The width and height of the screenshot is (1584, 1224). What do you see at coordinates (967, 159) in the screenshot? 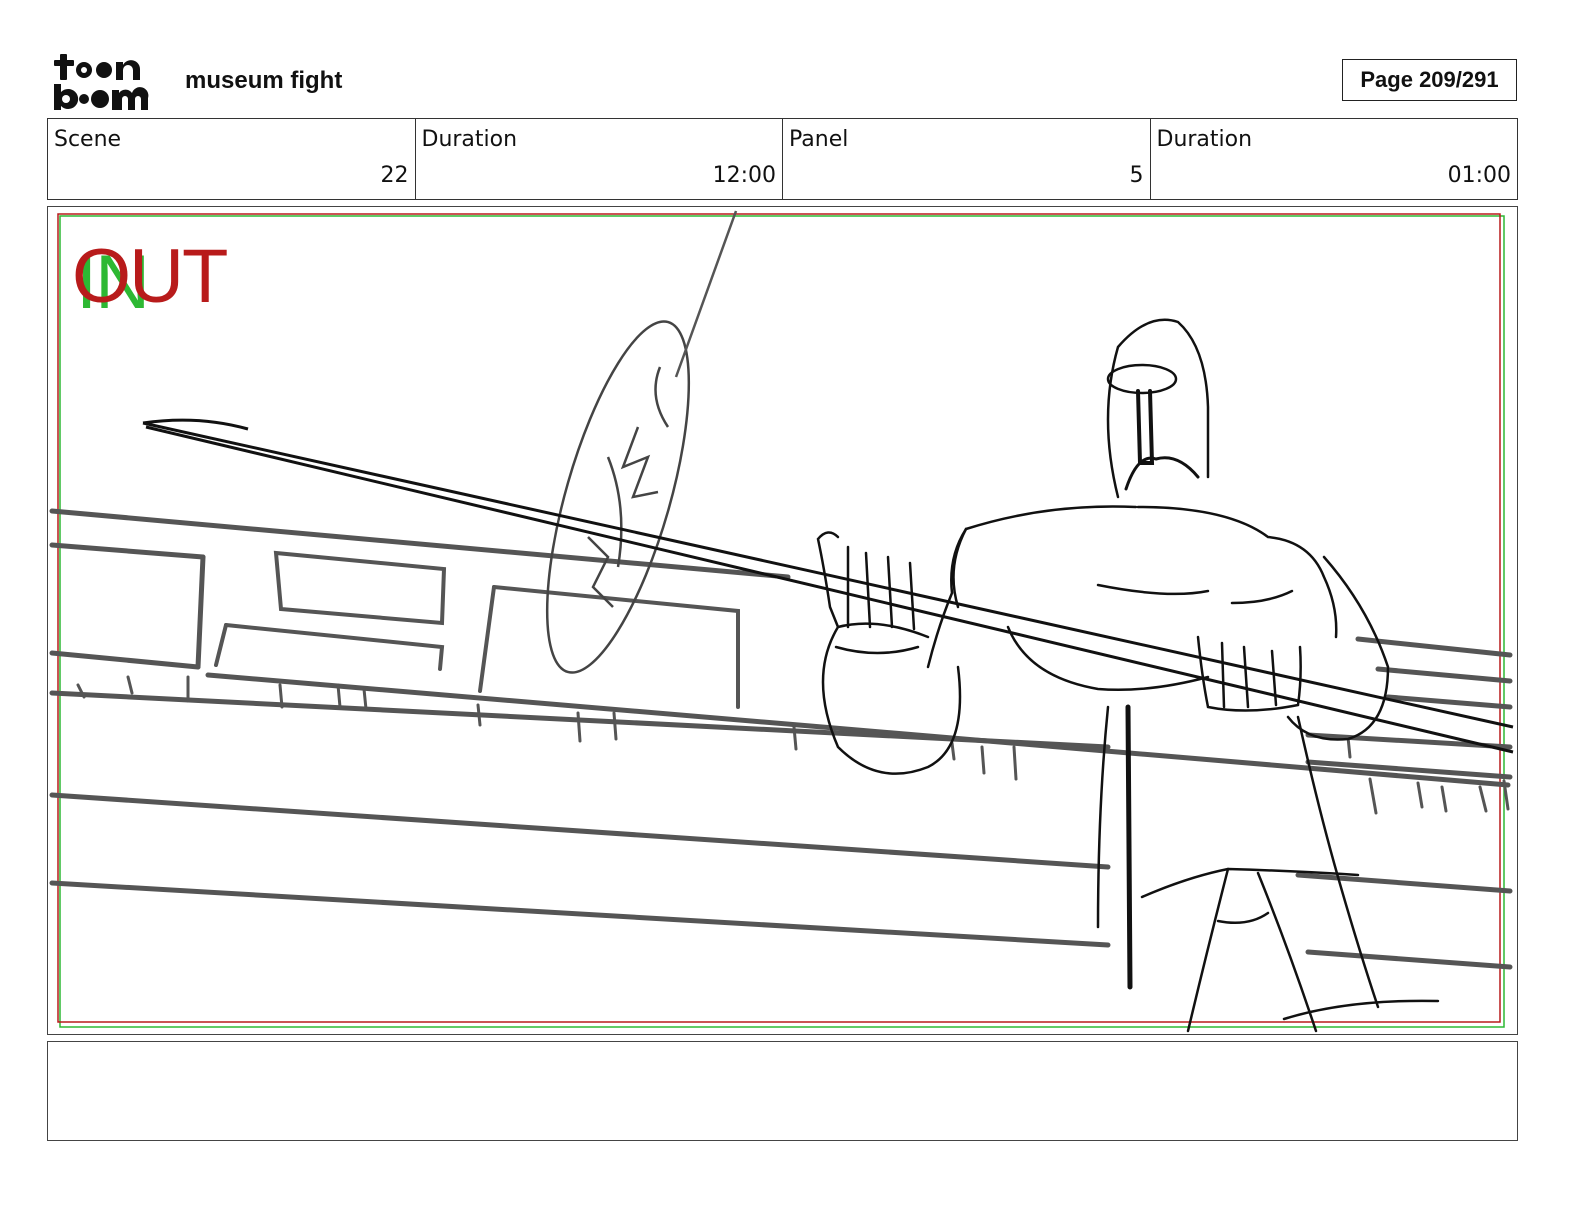
I see `panel-cell: Panel 5` at bounding box center [967, 159].